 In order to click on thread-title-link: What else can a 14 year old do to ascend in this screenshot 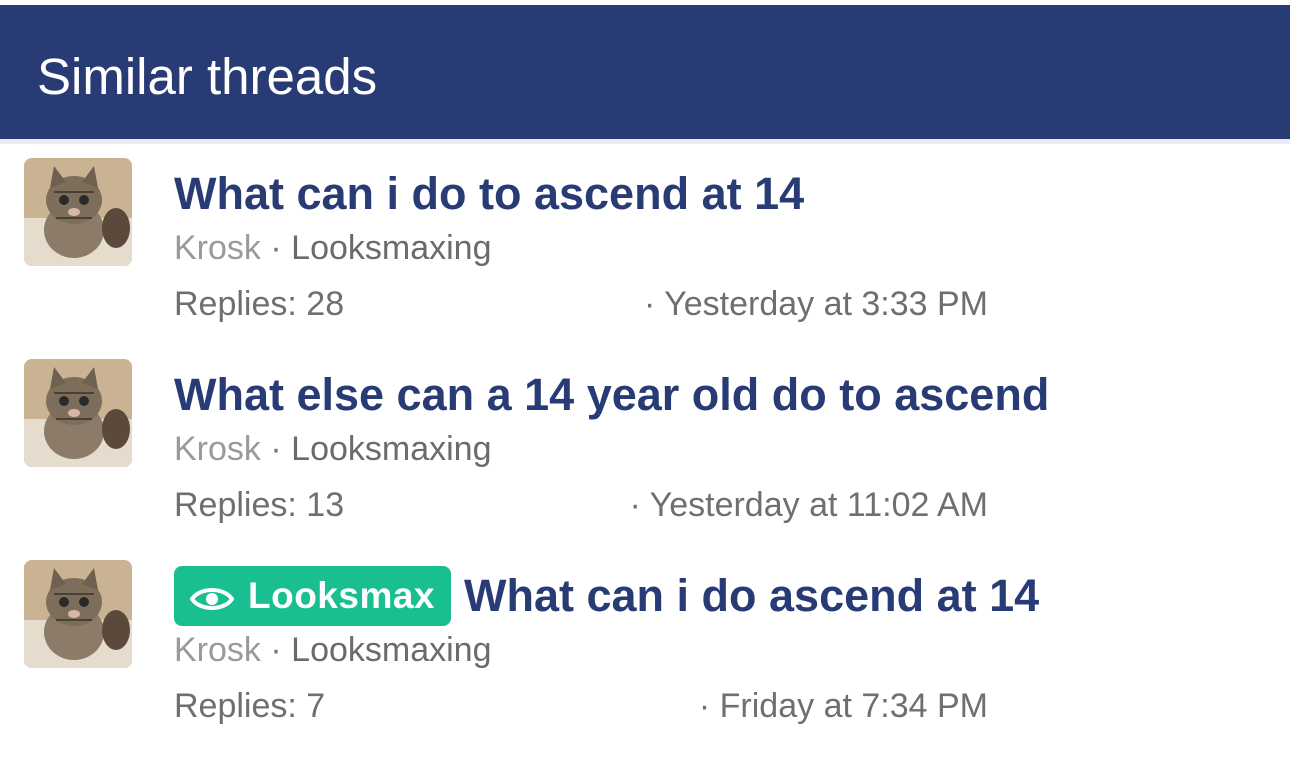, I will do `click(611, 395)`.